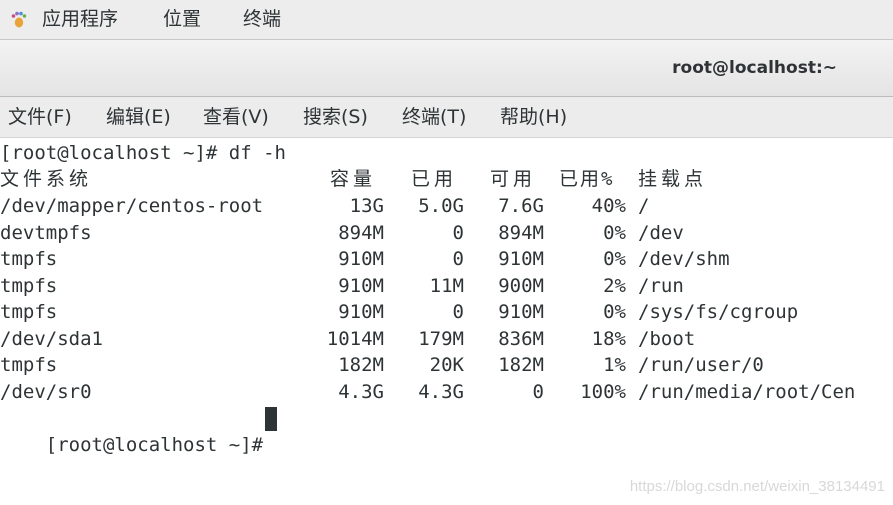 The image size is (893, 505). What do you see at coordinates (644, 206) in the screenshot?
I see `df-cell-mount: /` at bounding box center [644, 206].